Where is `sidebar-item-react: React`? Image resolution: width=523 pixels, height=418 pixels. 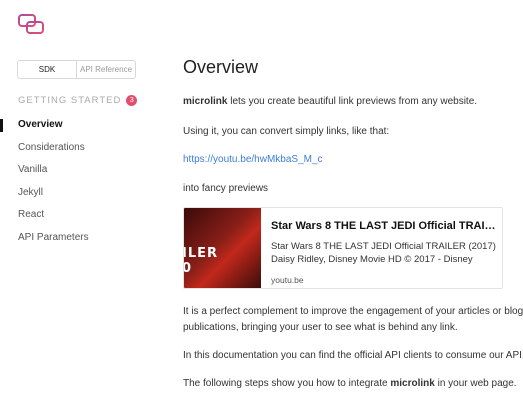
sidebar-item-react: React is located at coordinates (75, 215).